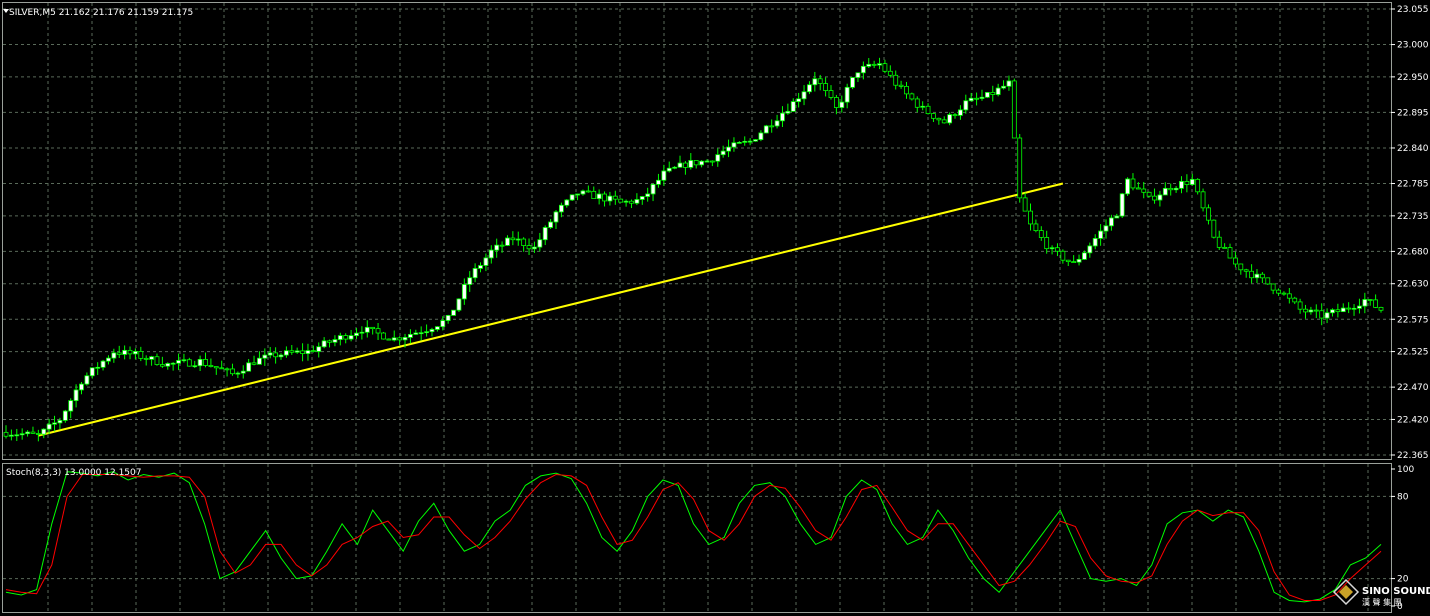 The image size is (1430, 616). What do you see at coordinates (1413, 420) in the screenshot?
I see `price-tick-label: 22.420` at bounding box center [1413, 420].